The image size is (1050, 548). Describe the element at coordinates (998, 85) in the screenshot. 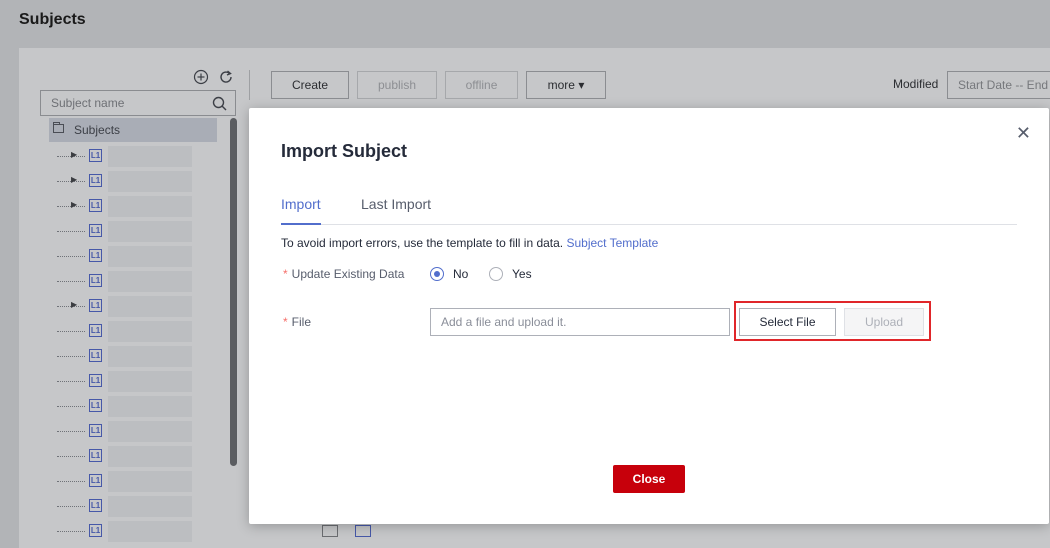

I see `date-range-input: Start Date -- End` at that location.